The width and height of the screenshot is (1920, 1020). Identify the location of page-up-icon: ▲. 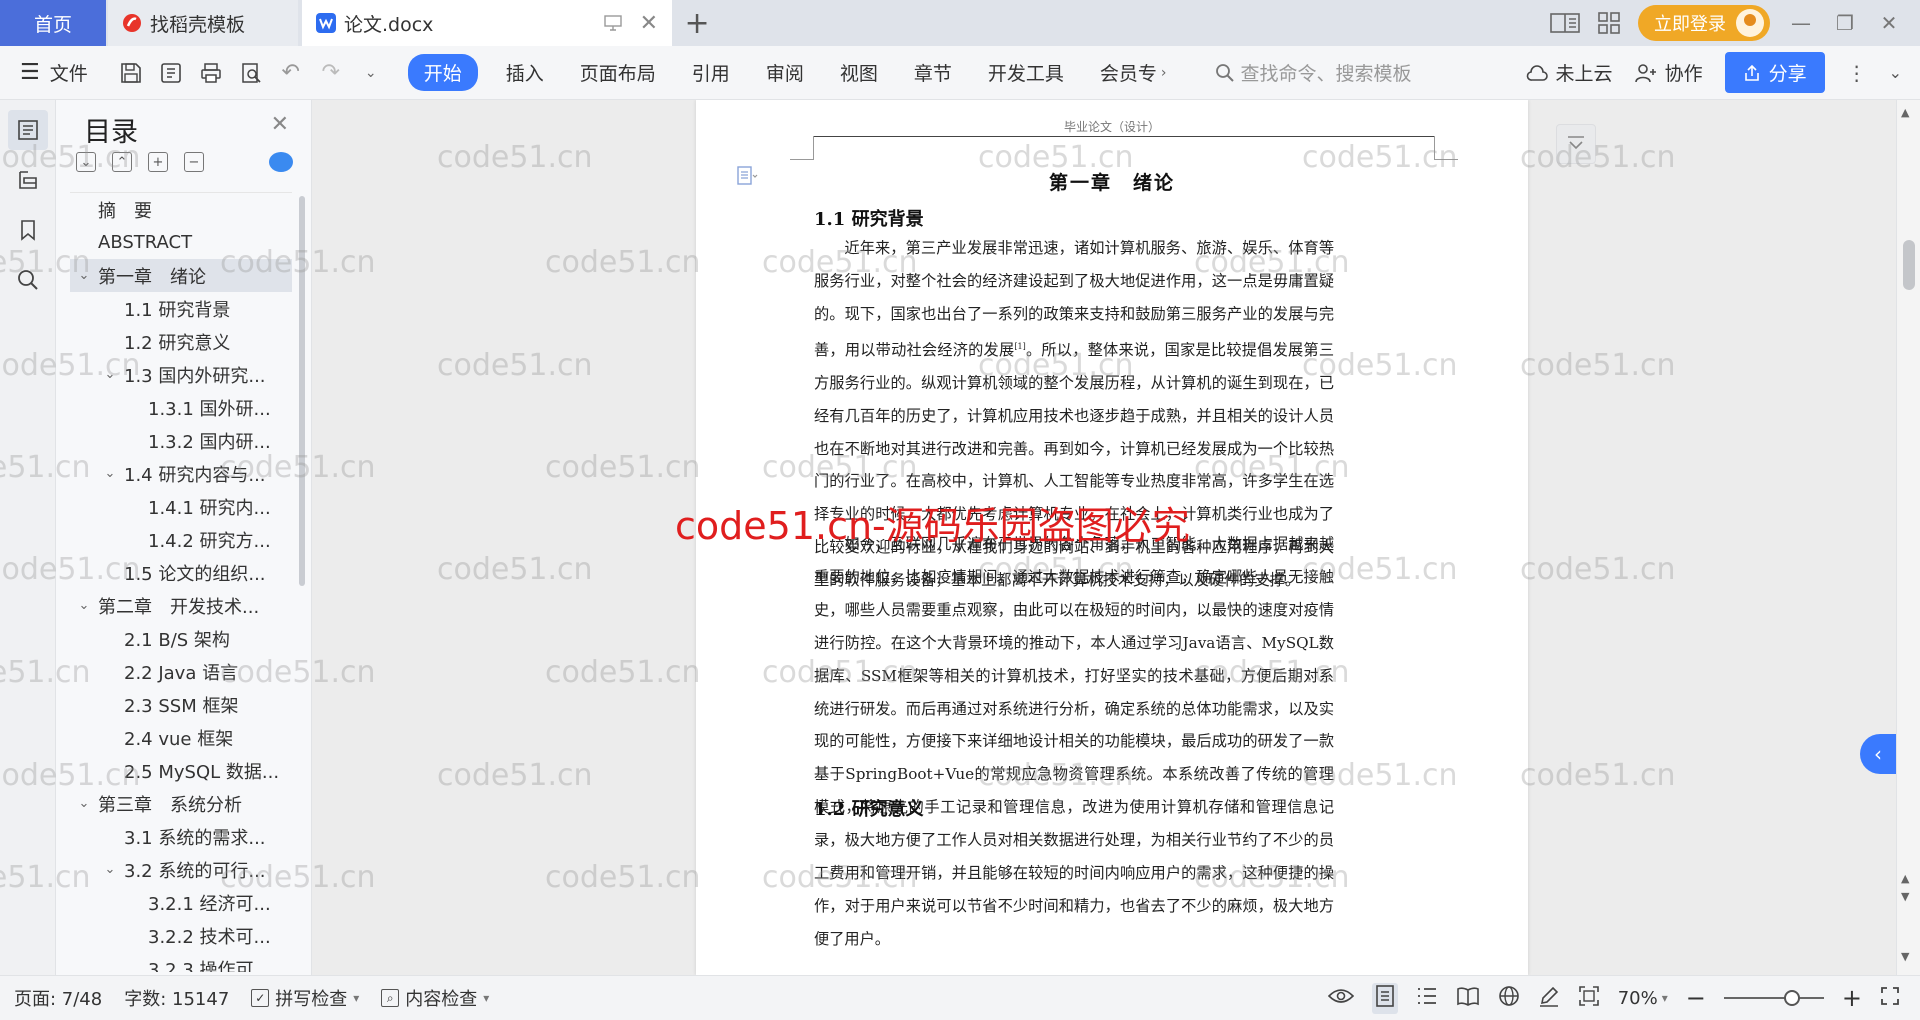
(1905, 878).